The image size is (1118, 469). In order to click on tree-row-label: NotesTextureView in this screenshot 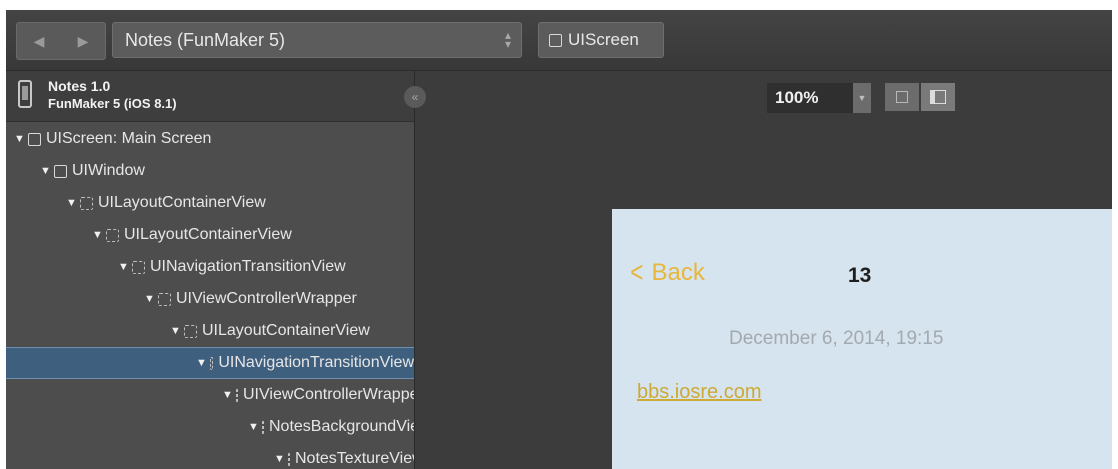, I will do `click(355, 458)`.